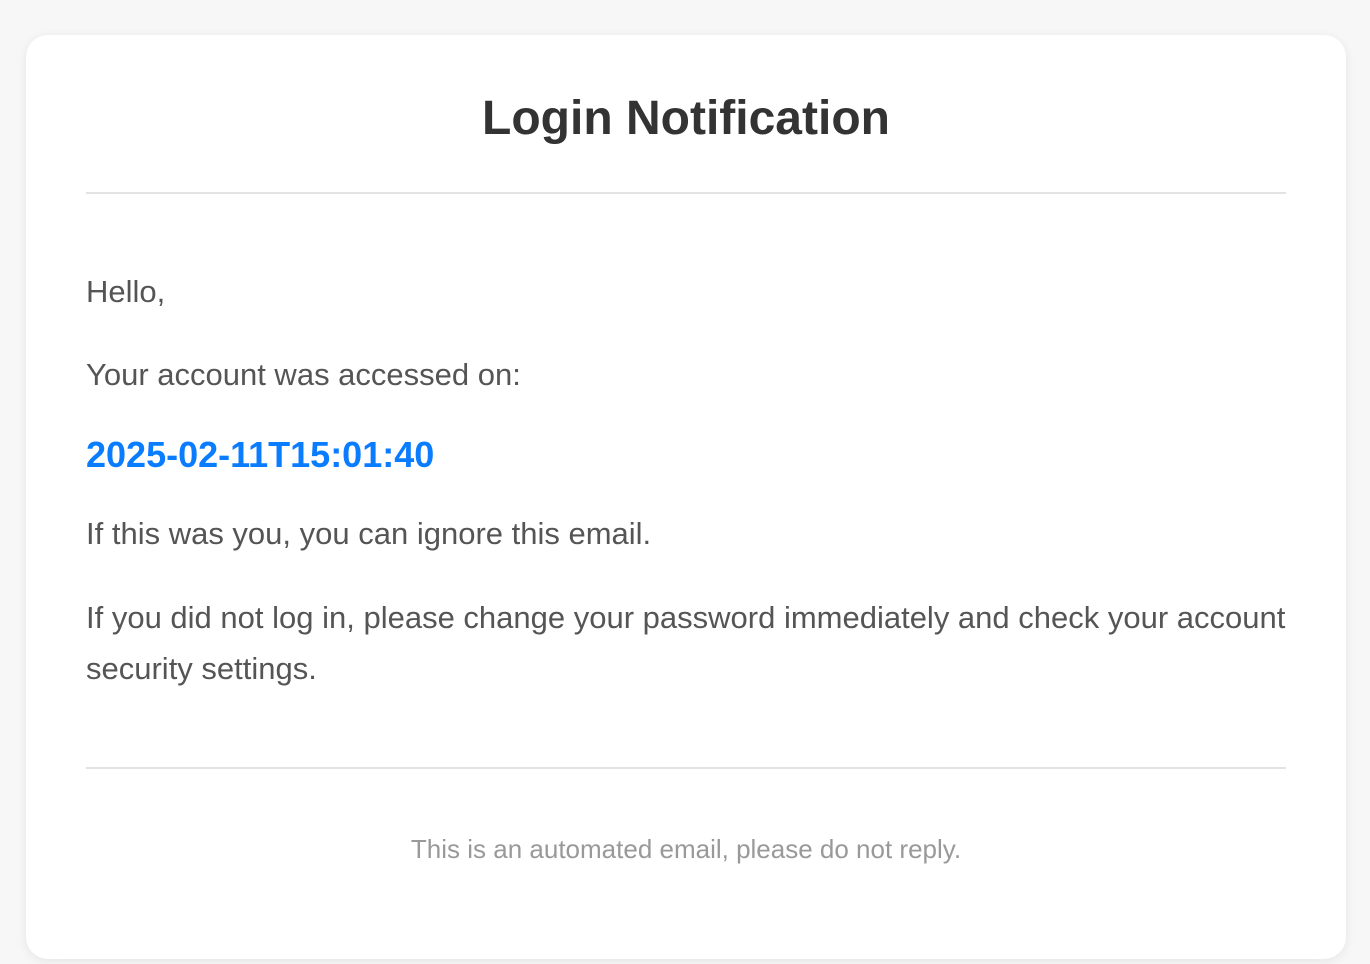  What do you see at coordinates (303, 374) in the screenshot?
I see `access-intro-text: Your account was accessed on:` at bounding box center [303, 374].